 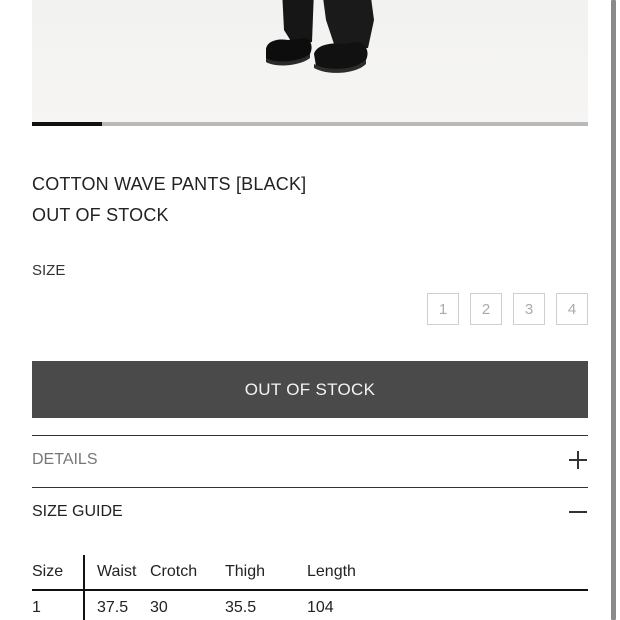 What do you see at coordinates (310, 389) in the screenshot?
I see `out-of-stock-button: OUT OF STOCK` at bounding box center [310, 389].